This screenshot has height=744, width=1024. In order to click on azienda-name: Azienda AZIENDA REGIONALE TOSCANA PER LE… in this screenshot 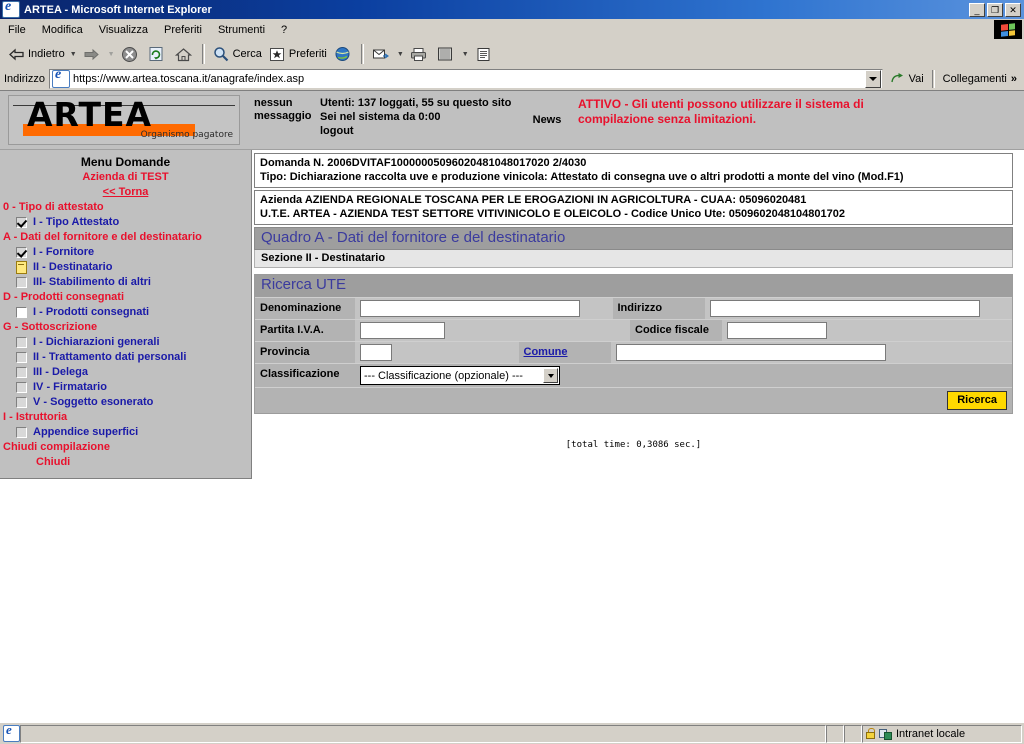, I will do `click(533, 200)`.